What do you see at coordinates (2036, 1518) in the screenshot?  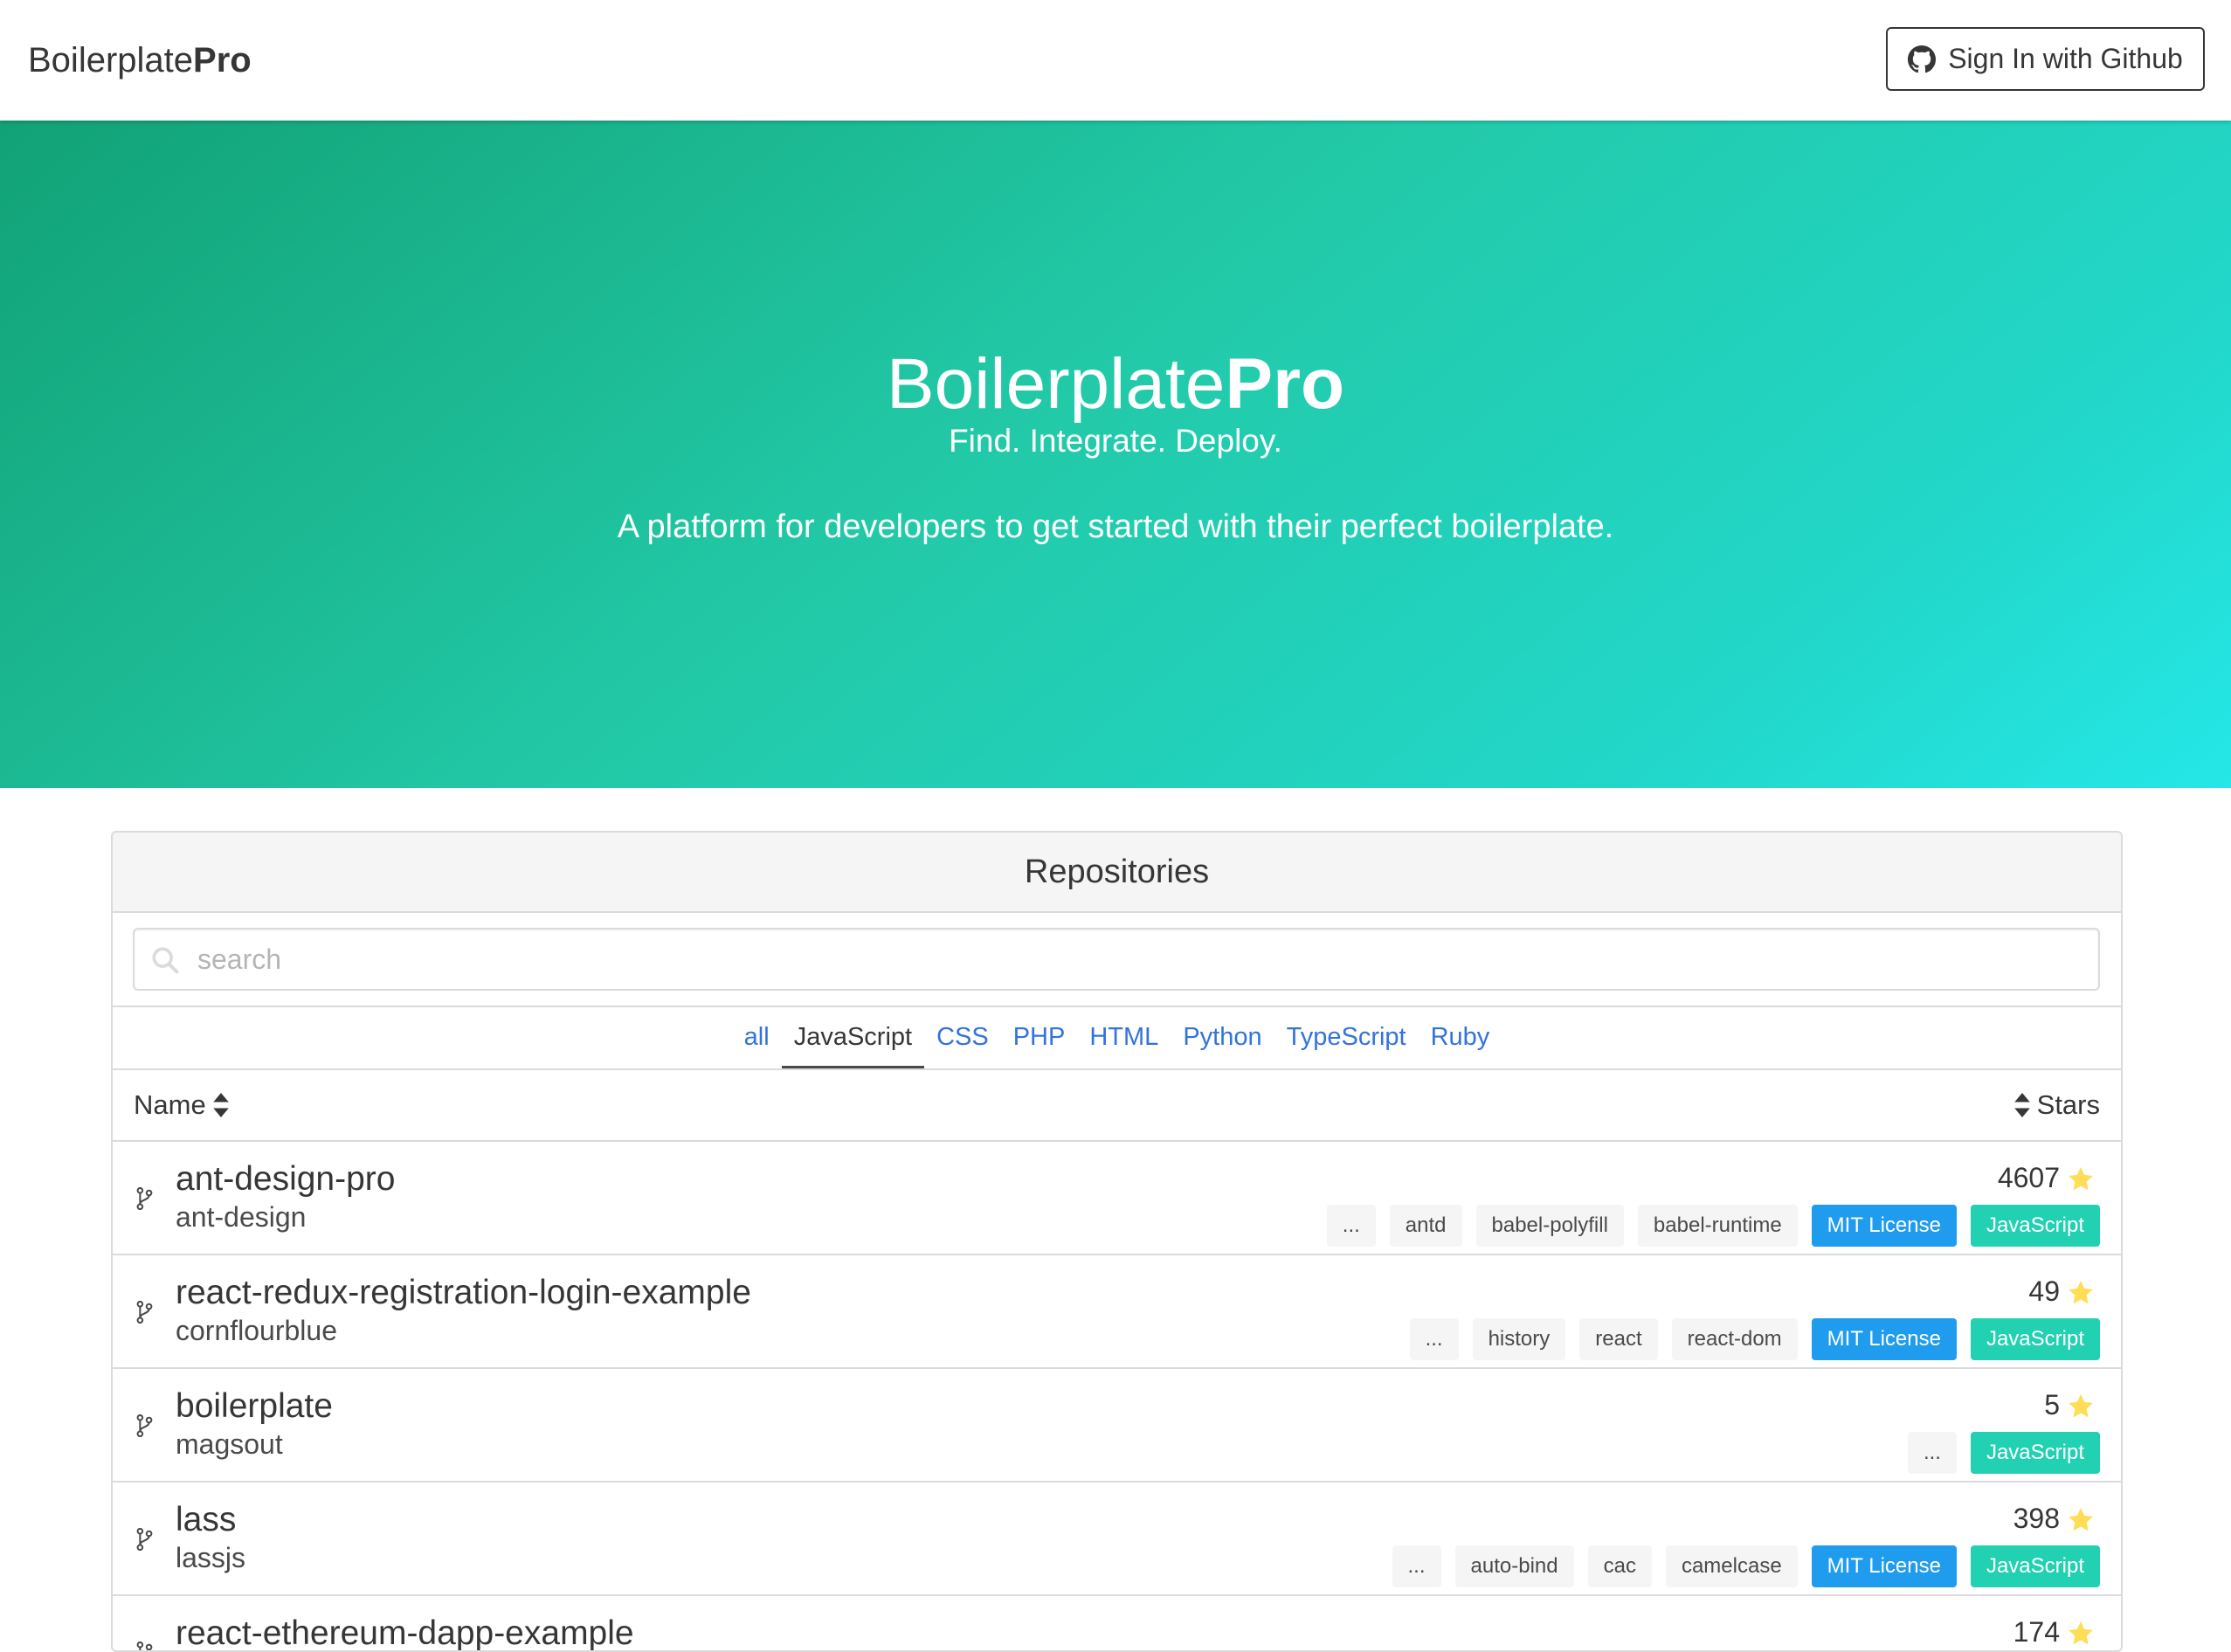 I see `star-count-value: 398` at bounding box center [2036, 1518].